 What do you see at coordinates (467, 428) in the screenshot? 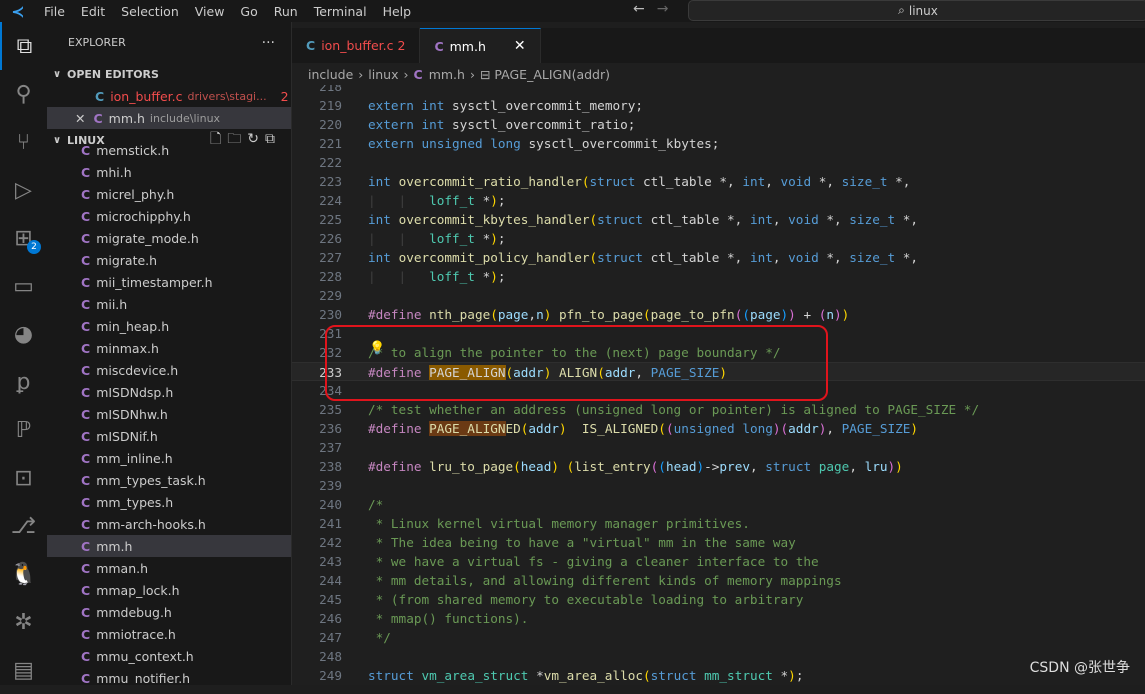
I see `code-token: PAGE_ALIGN` at bounding box center [467, 428].